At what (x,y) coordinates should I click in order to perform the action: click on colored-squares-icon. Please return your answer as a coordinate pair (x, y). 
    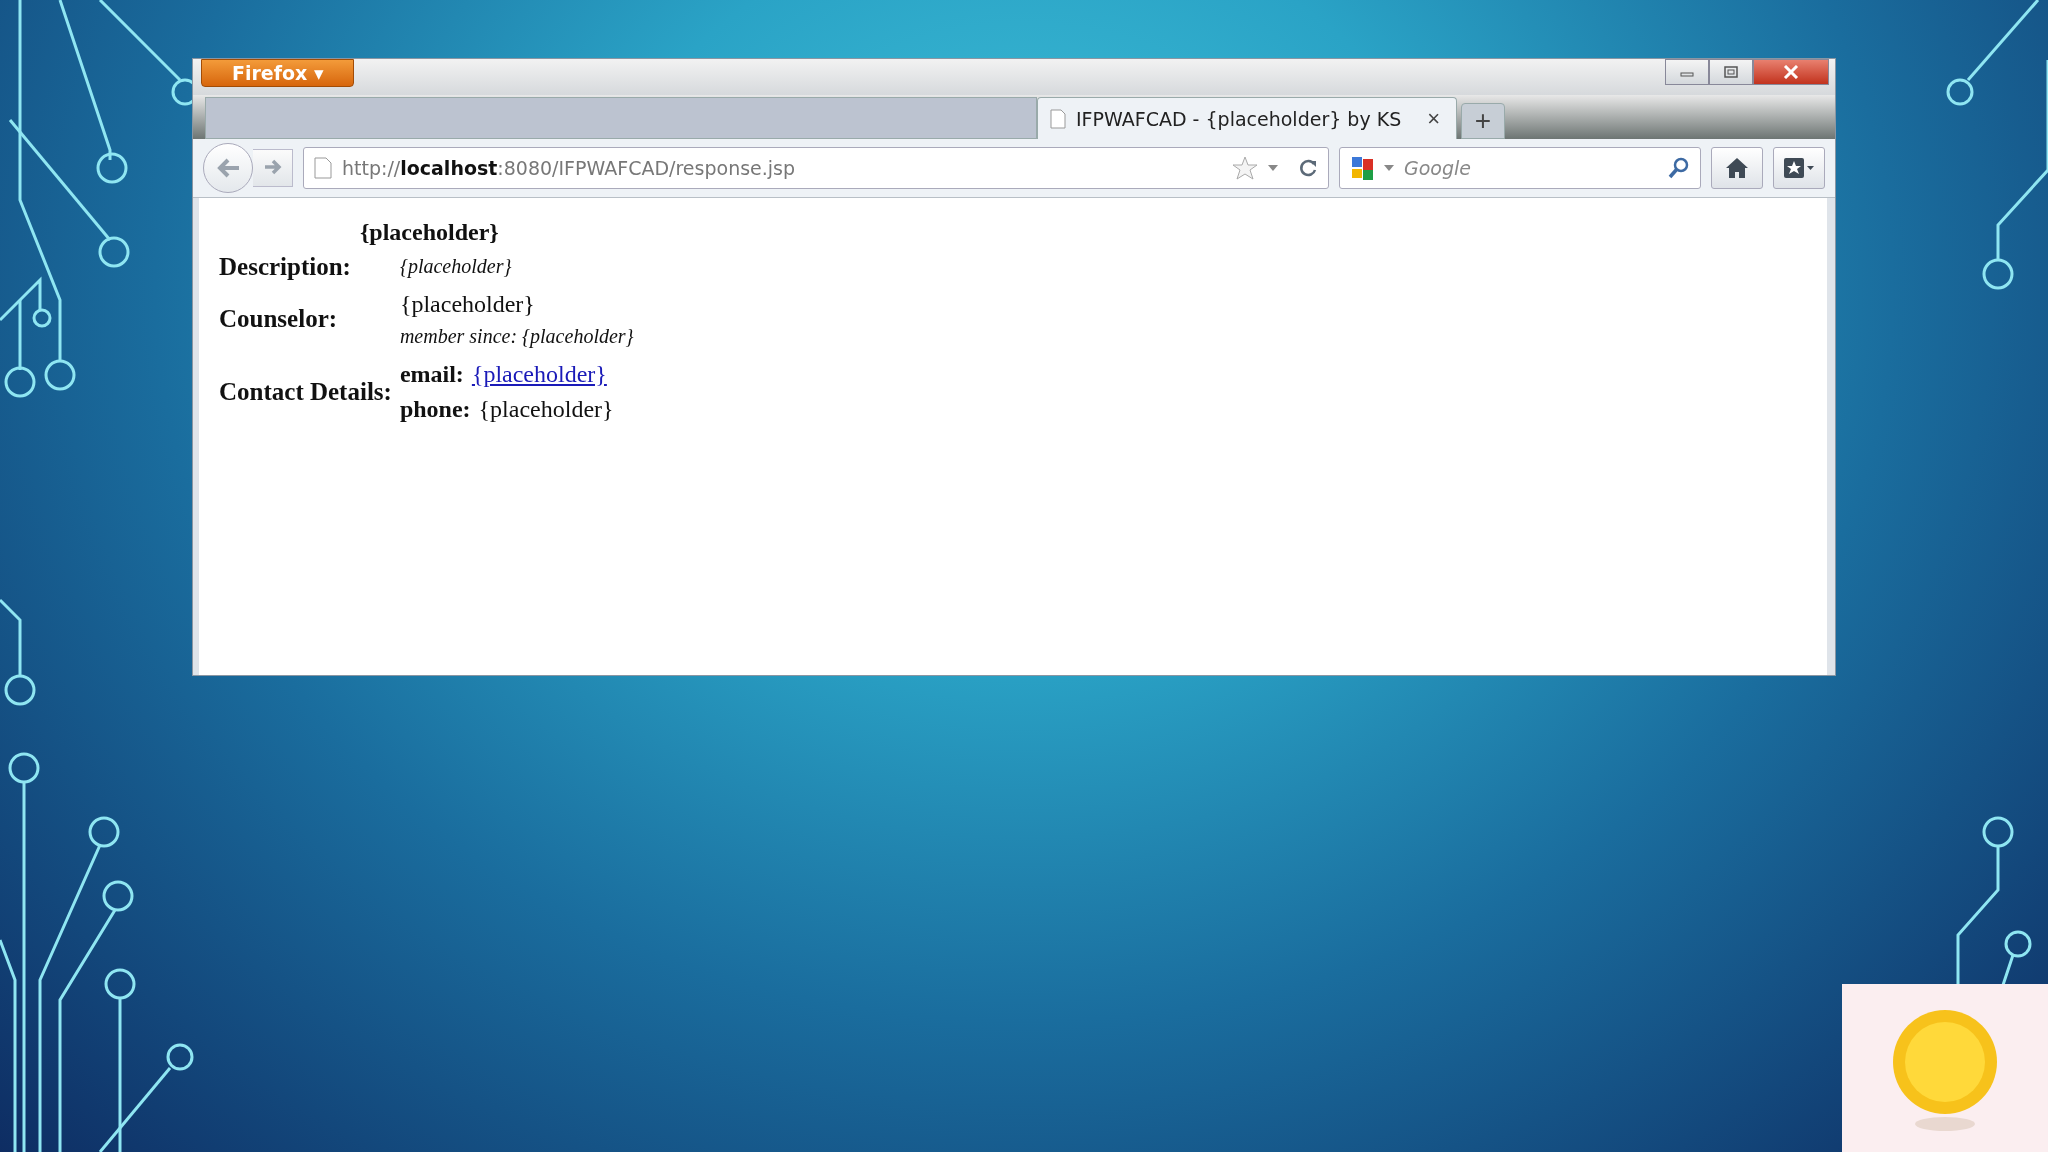
    Looking at the image, I should click on (1363, 168).